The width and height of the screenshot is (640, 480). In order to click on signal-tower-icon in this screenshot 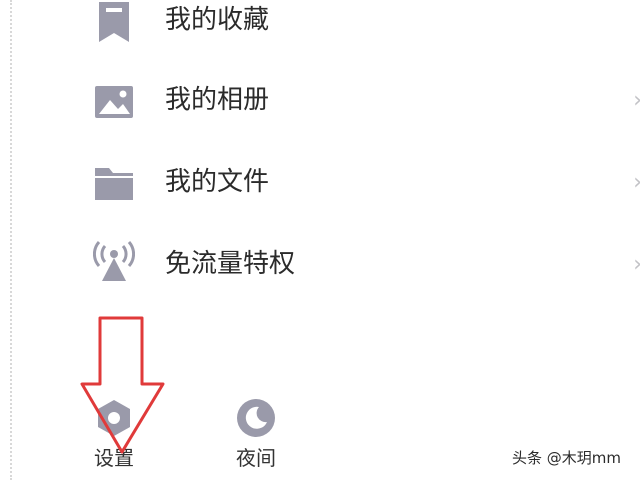, I will do `click(114, 261)`.